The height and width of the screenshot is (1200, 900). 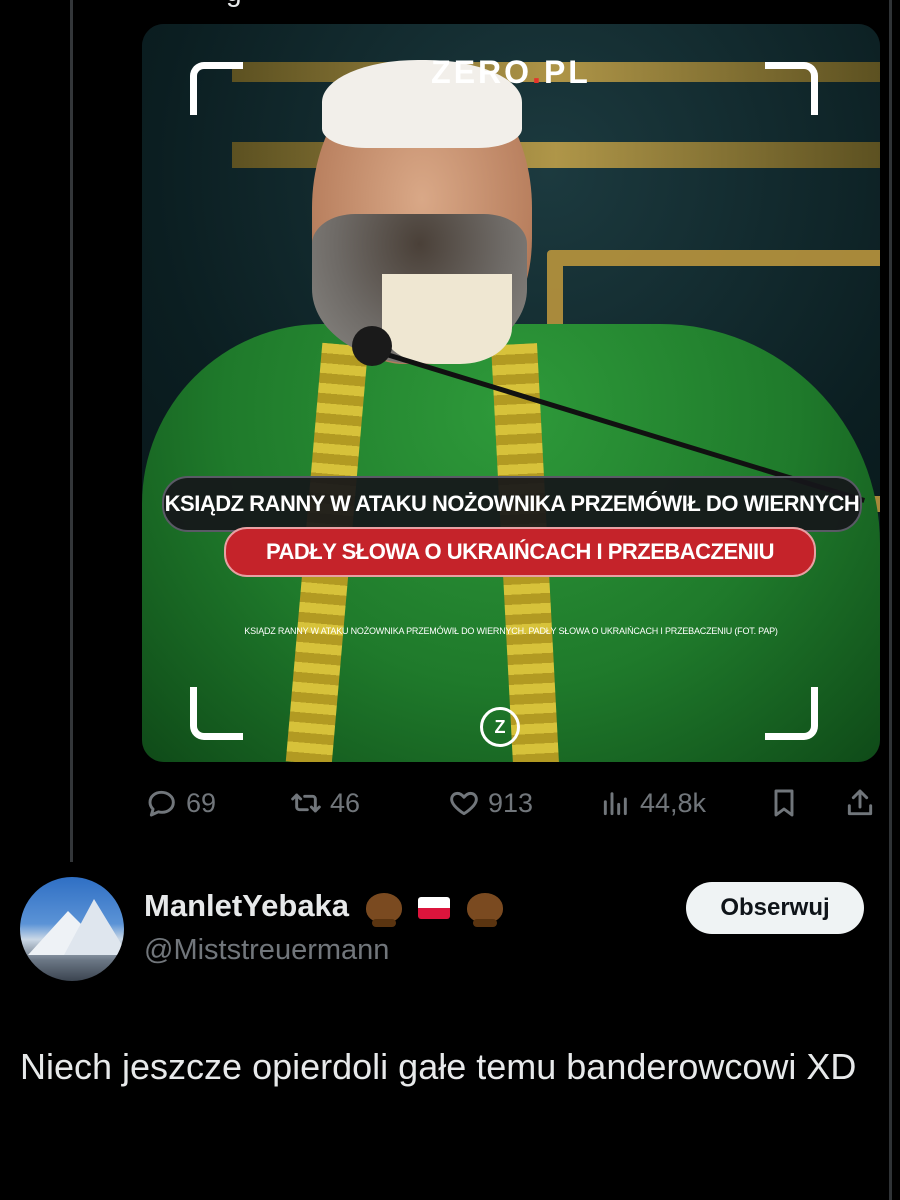 What do you see at coordinates (234, 4) in the screenshot?
I see `parent-tweet-text-fragment: g` at bounding box center [234, 4].